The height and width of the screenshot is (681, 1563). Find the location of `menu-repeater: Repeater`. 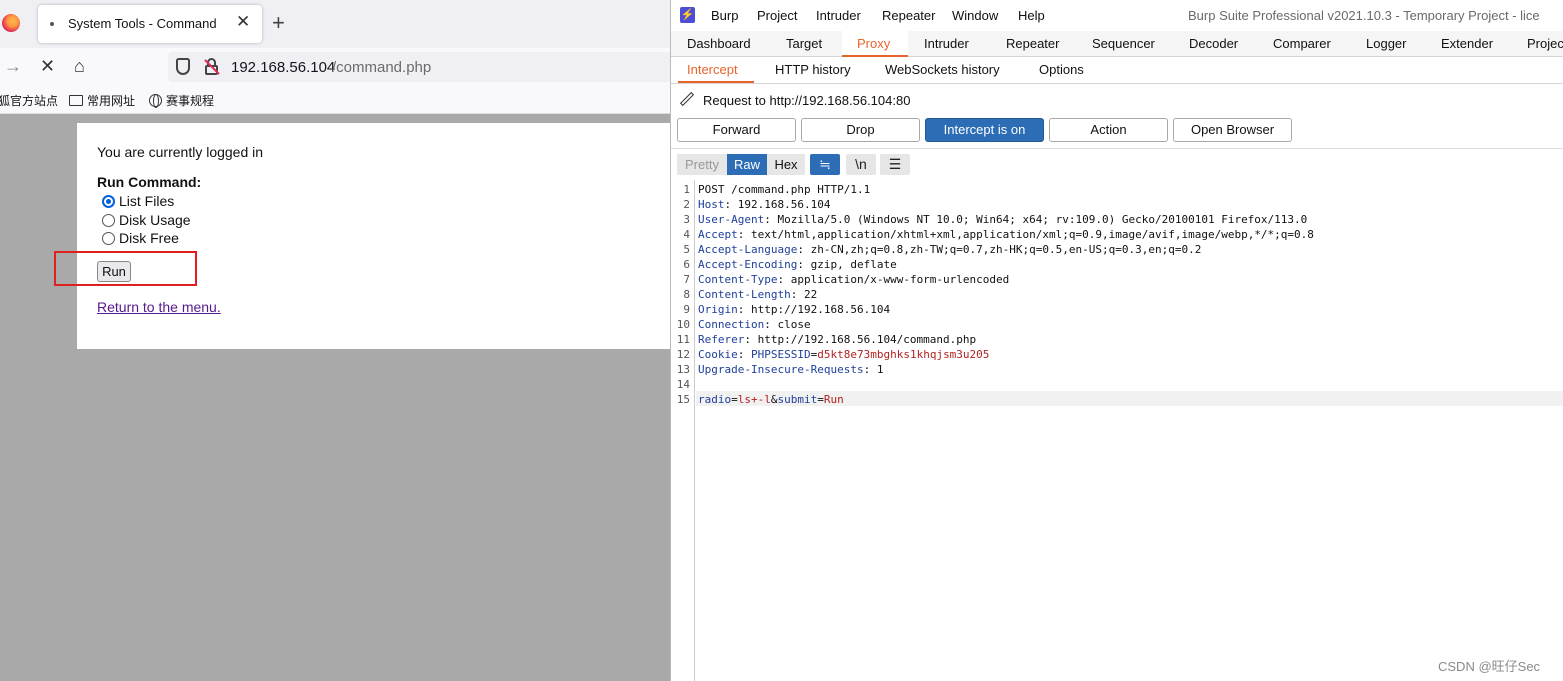

menu-repeater: Repeater is located at coordinates (908, 15).